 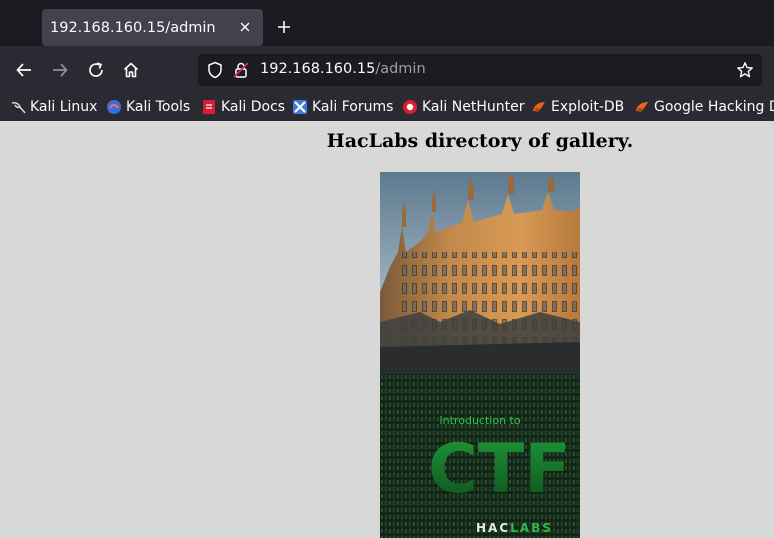 I want to click on ghdb-icon, so click(x=642, y=107).